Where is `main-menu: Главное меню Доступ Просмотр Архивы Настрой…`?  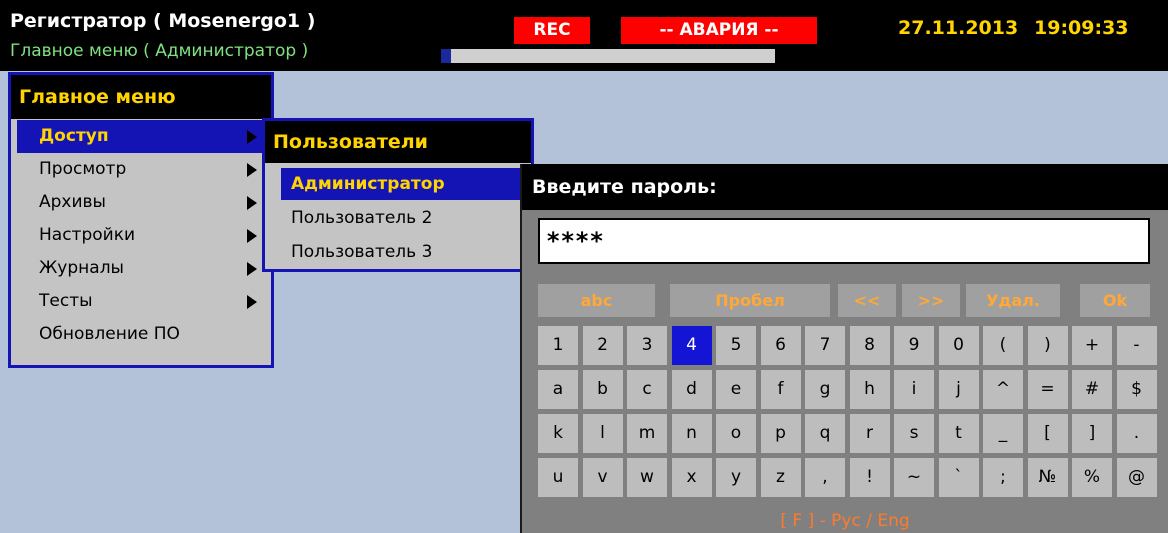 main-menu: Главное меню Доступ Просмотр Архивы Настрой… is located at coordinates (141, 220).